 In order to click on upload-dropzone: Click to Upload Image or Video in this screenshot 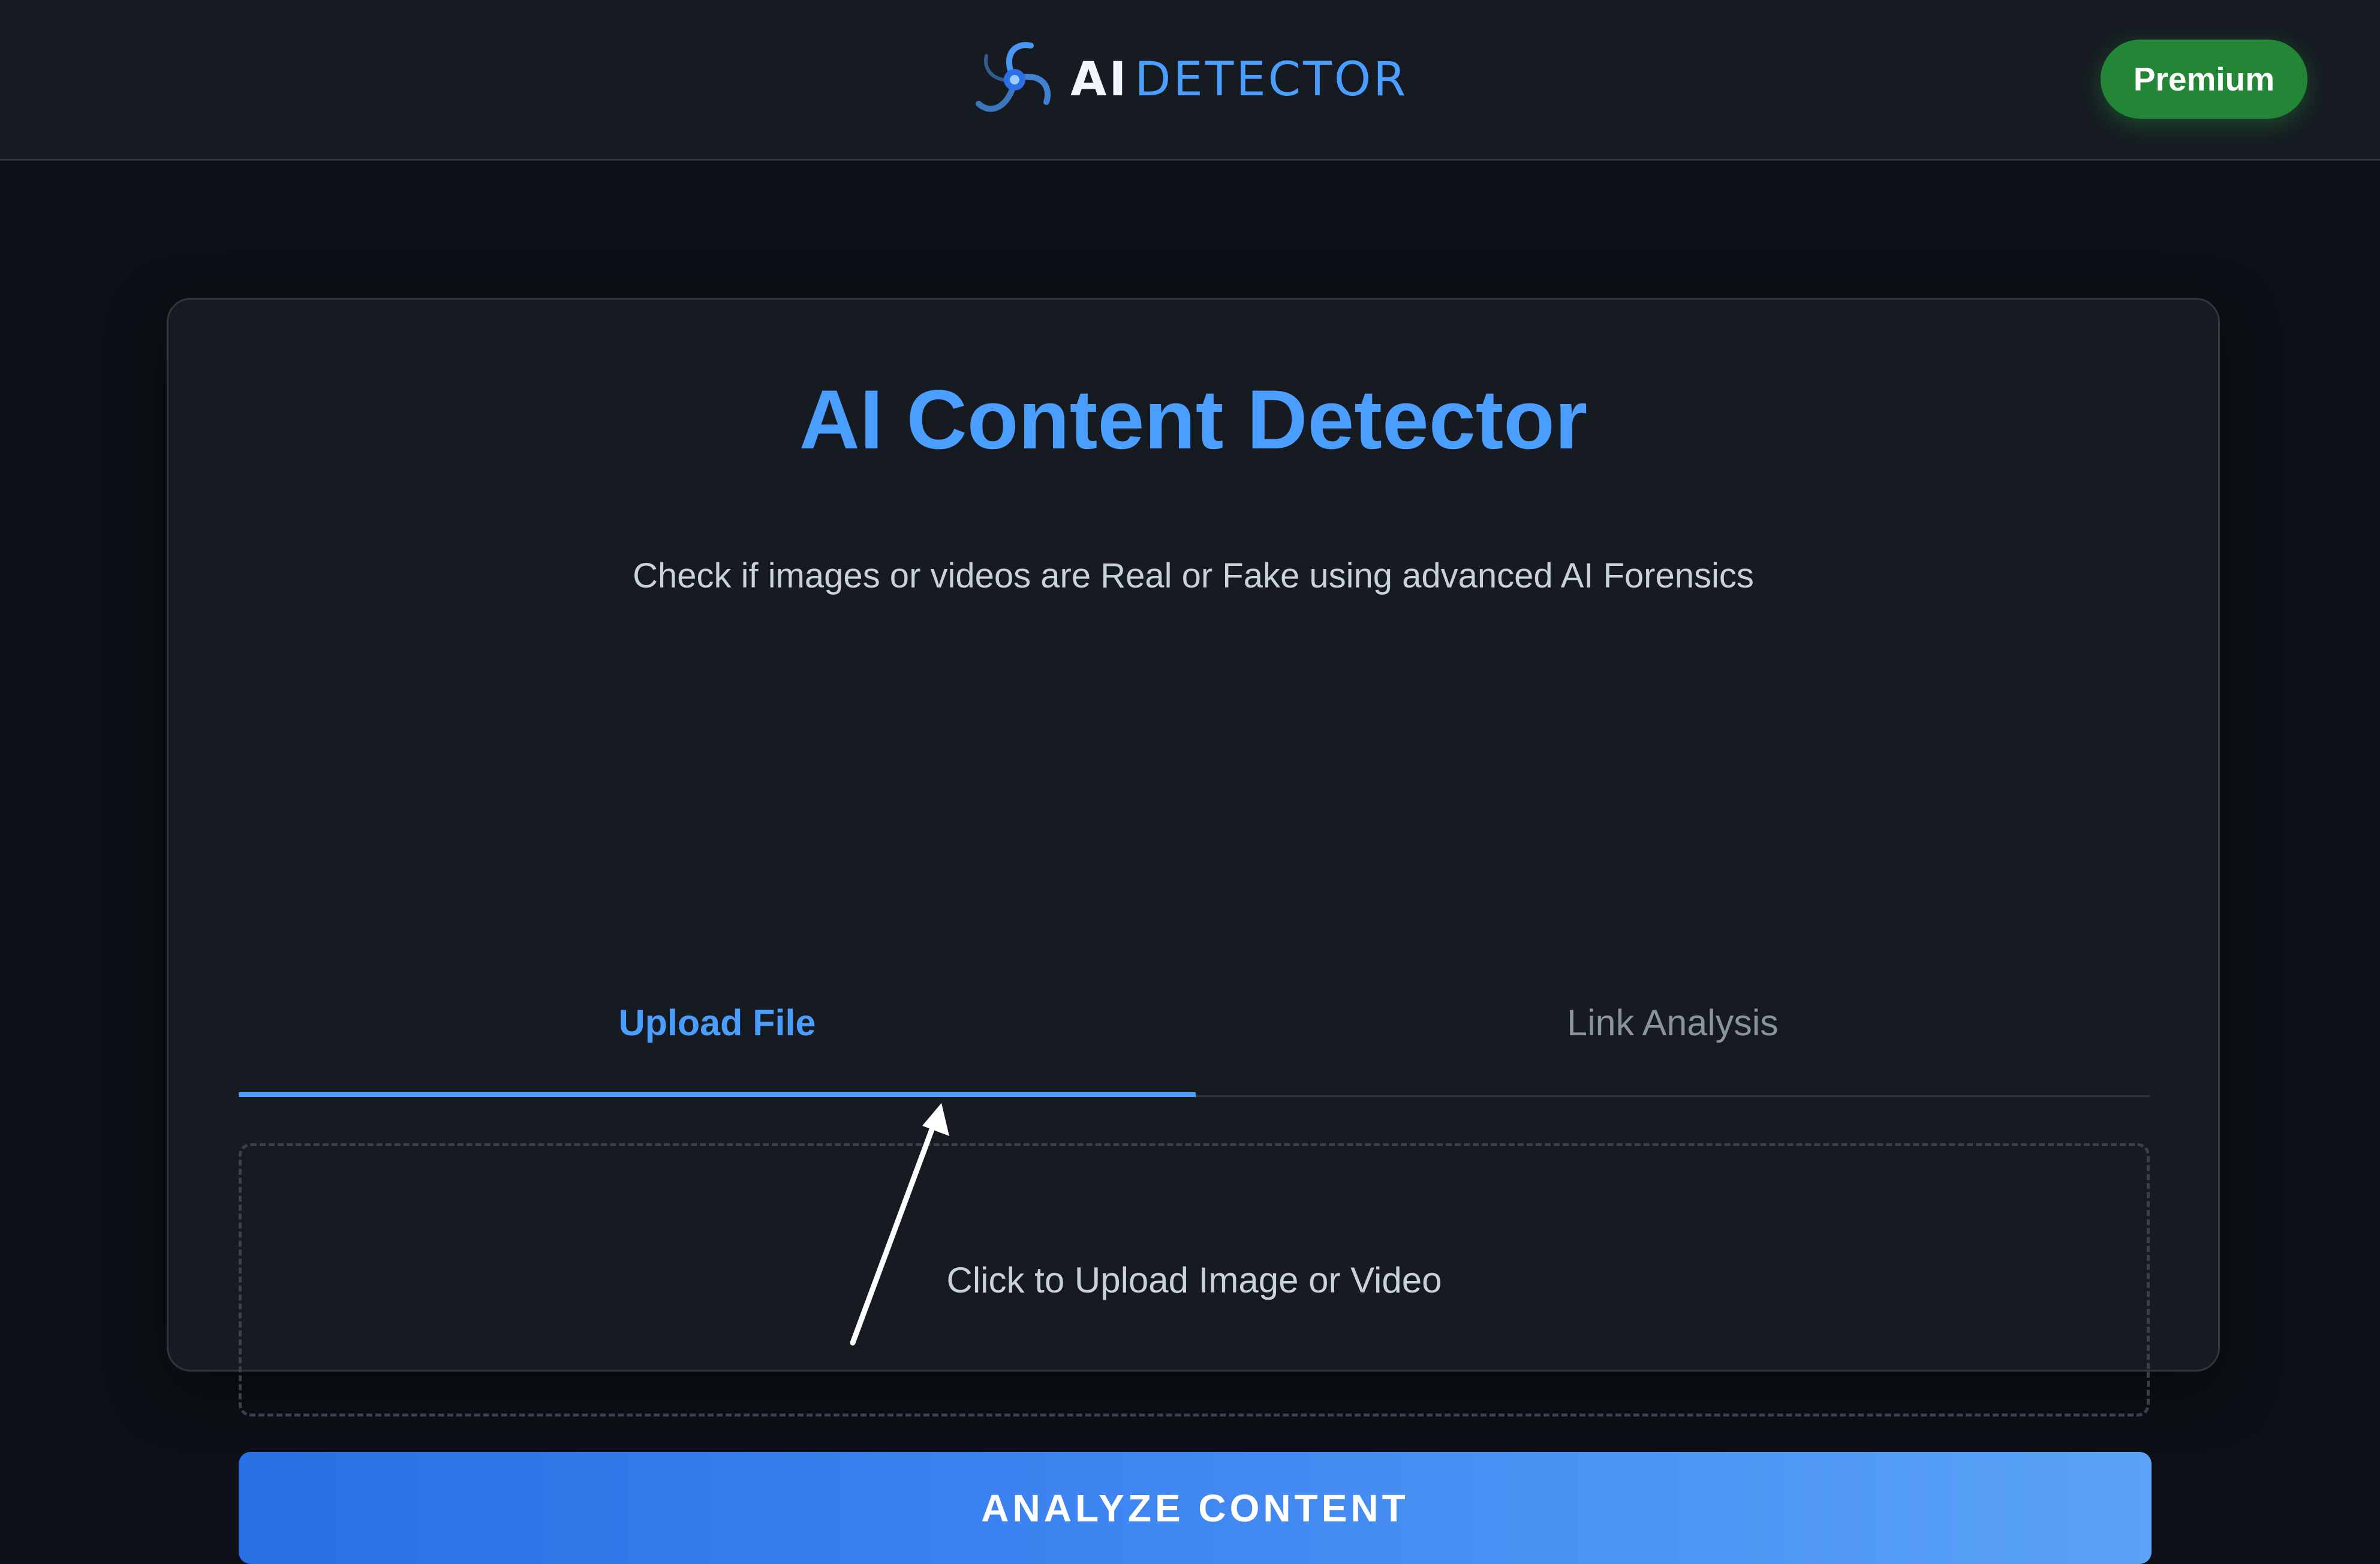, I will do `click(1194, 1280)`.